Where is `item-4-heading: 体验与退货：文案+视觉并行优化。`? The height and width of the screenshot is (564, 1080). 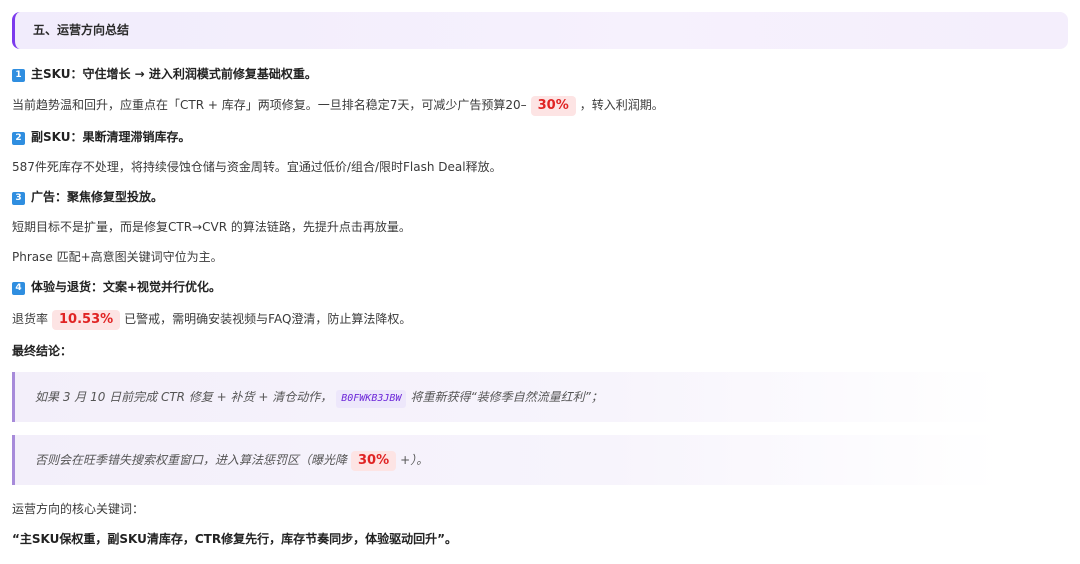 item-4-heading: 体验与退货：文案+视觉并行优化。 is located at coordinates (126, 287).